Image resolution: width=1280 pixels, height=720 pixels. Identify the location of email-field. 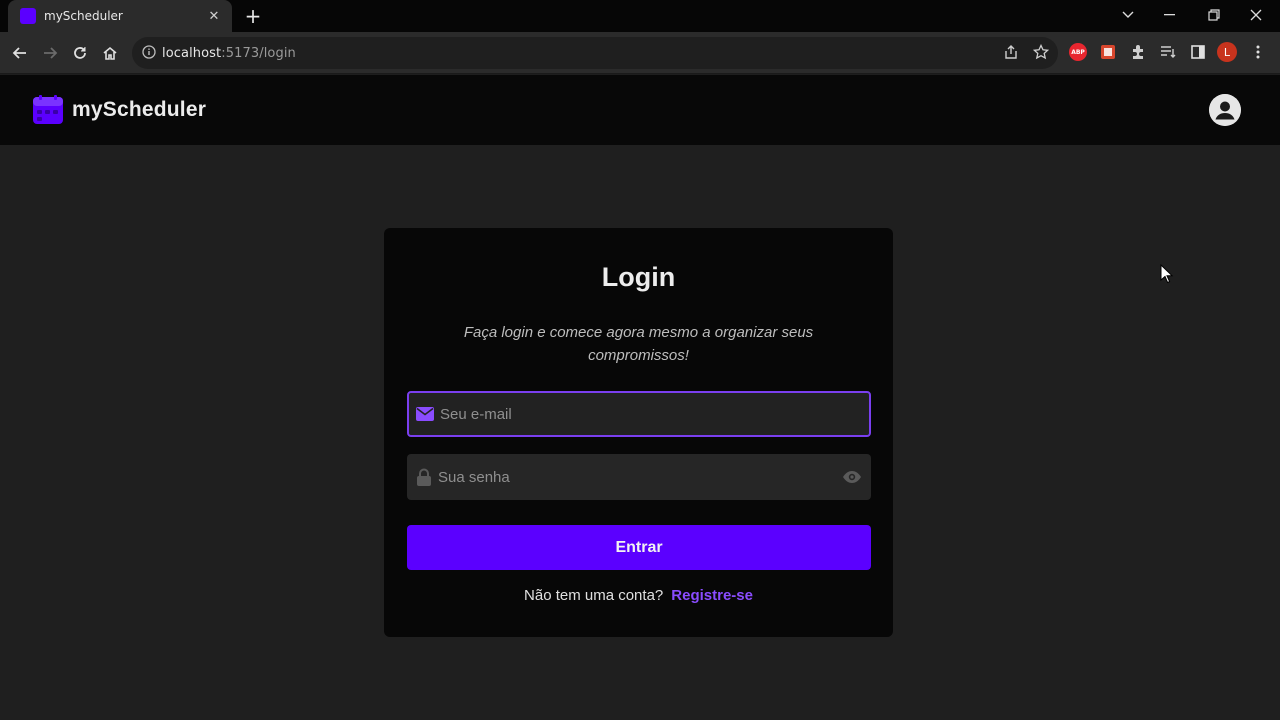
(639, 414).